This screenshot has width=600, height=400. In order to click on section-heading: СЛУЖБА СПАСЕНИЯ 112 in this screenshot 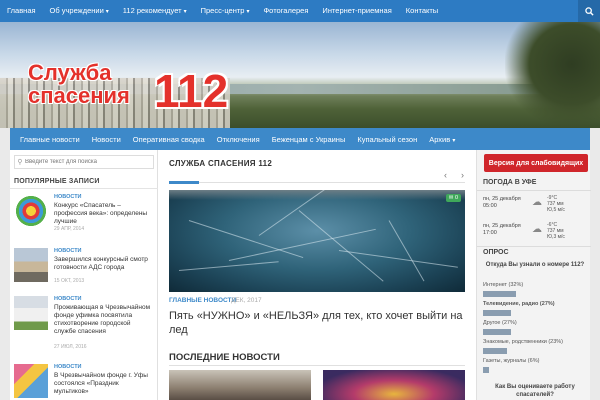, I will do `click(221, 163)`.